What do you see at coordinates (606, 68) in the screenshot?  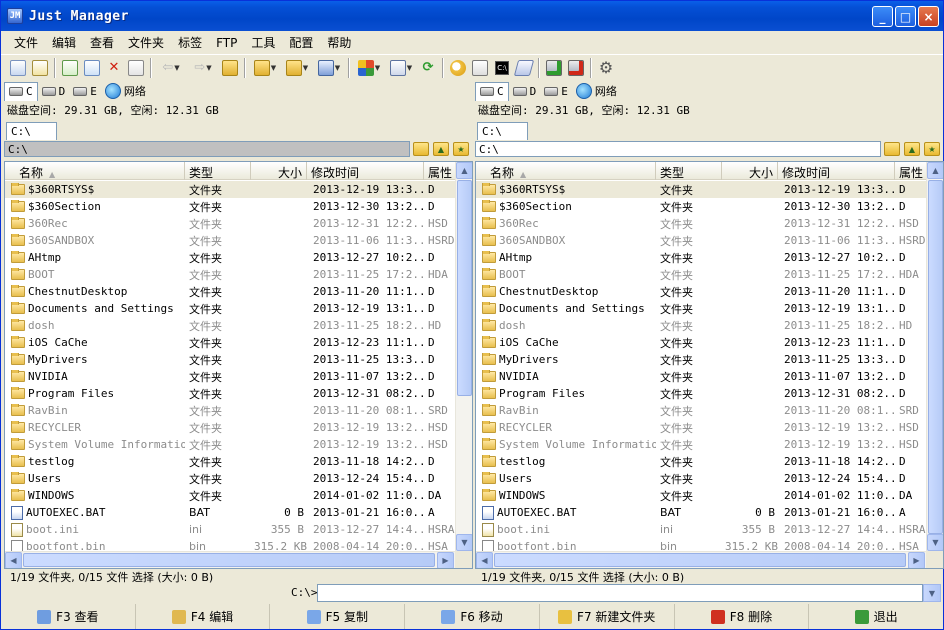 I see `settings-button: ⚙` at bounding box center [606, 68].